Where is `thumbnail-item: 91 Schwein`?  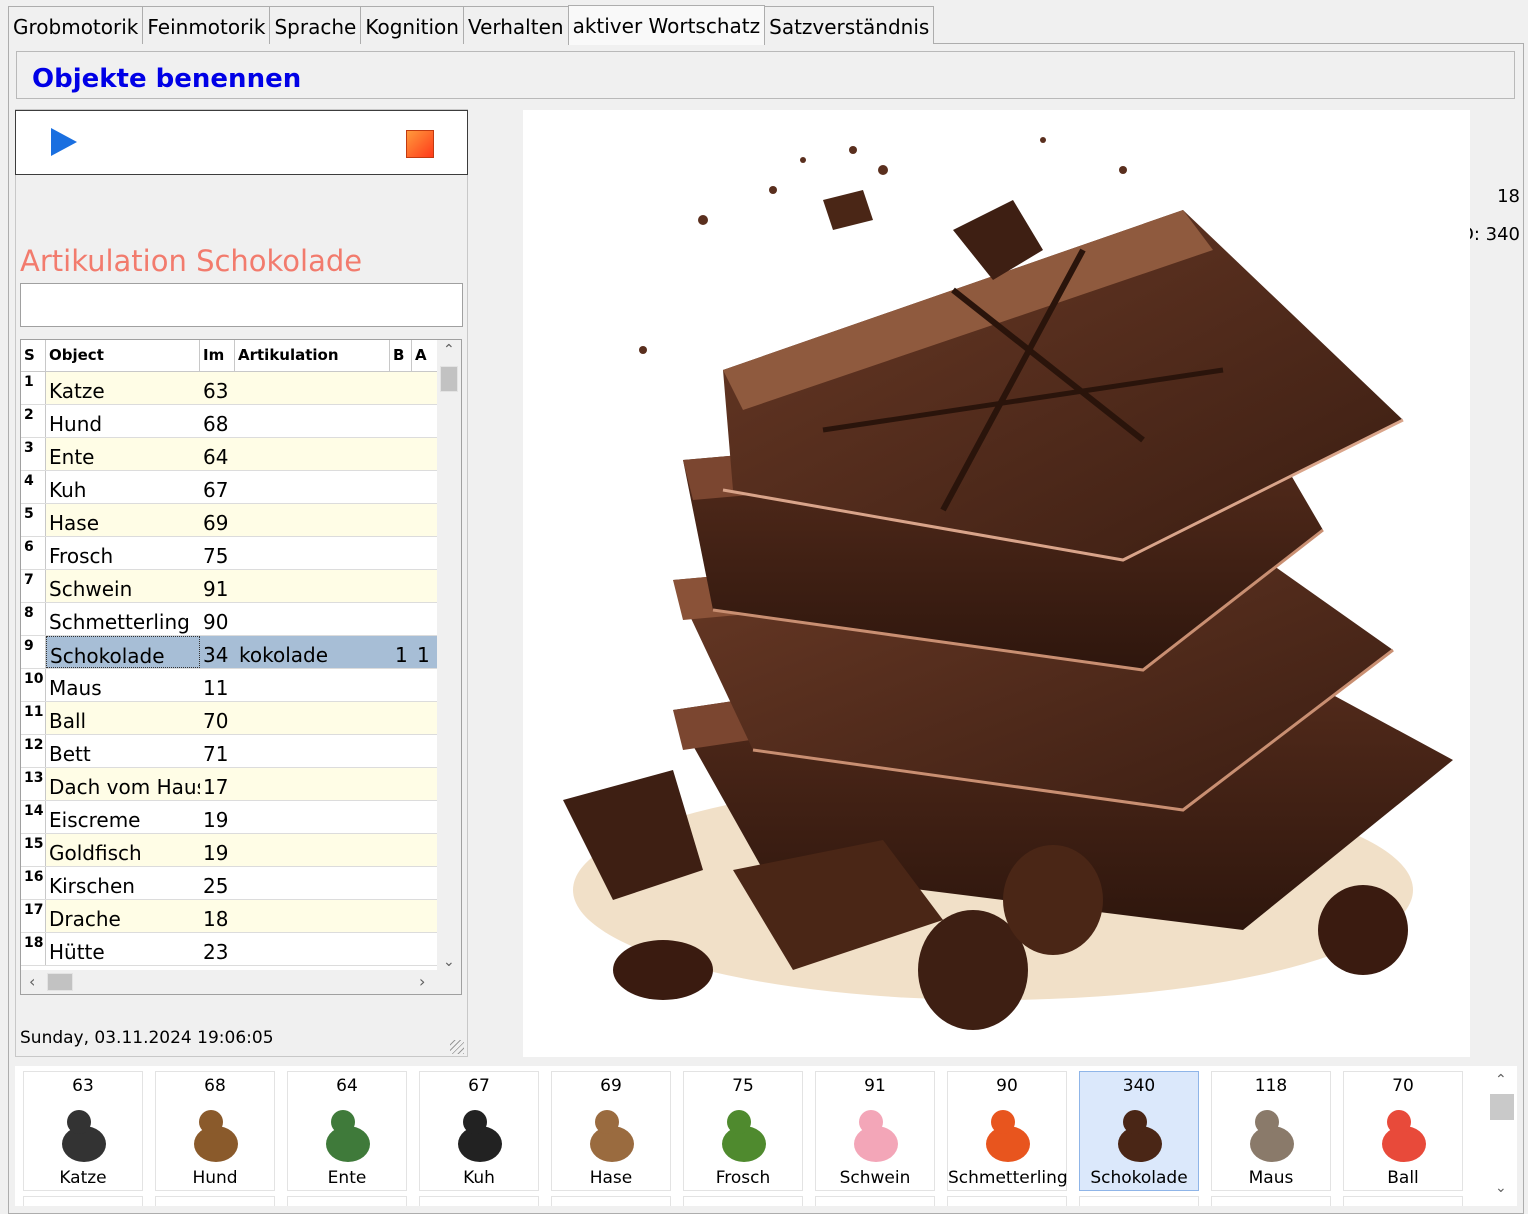 thumbnail-item: 91 Schwein is located at coordinates (875, 1131).